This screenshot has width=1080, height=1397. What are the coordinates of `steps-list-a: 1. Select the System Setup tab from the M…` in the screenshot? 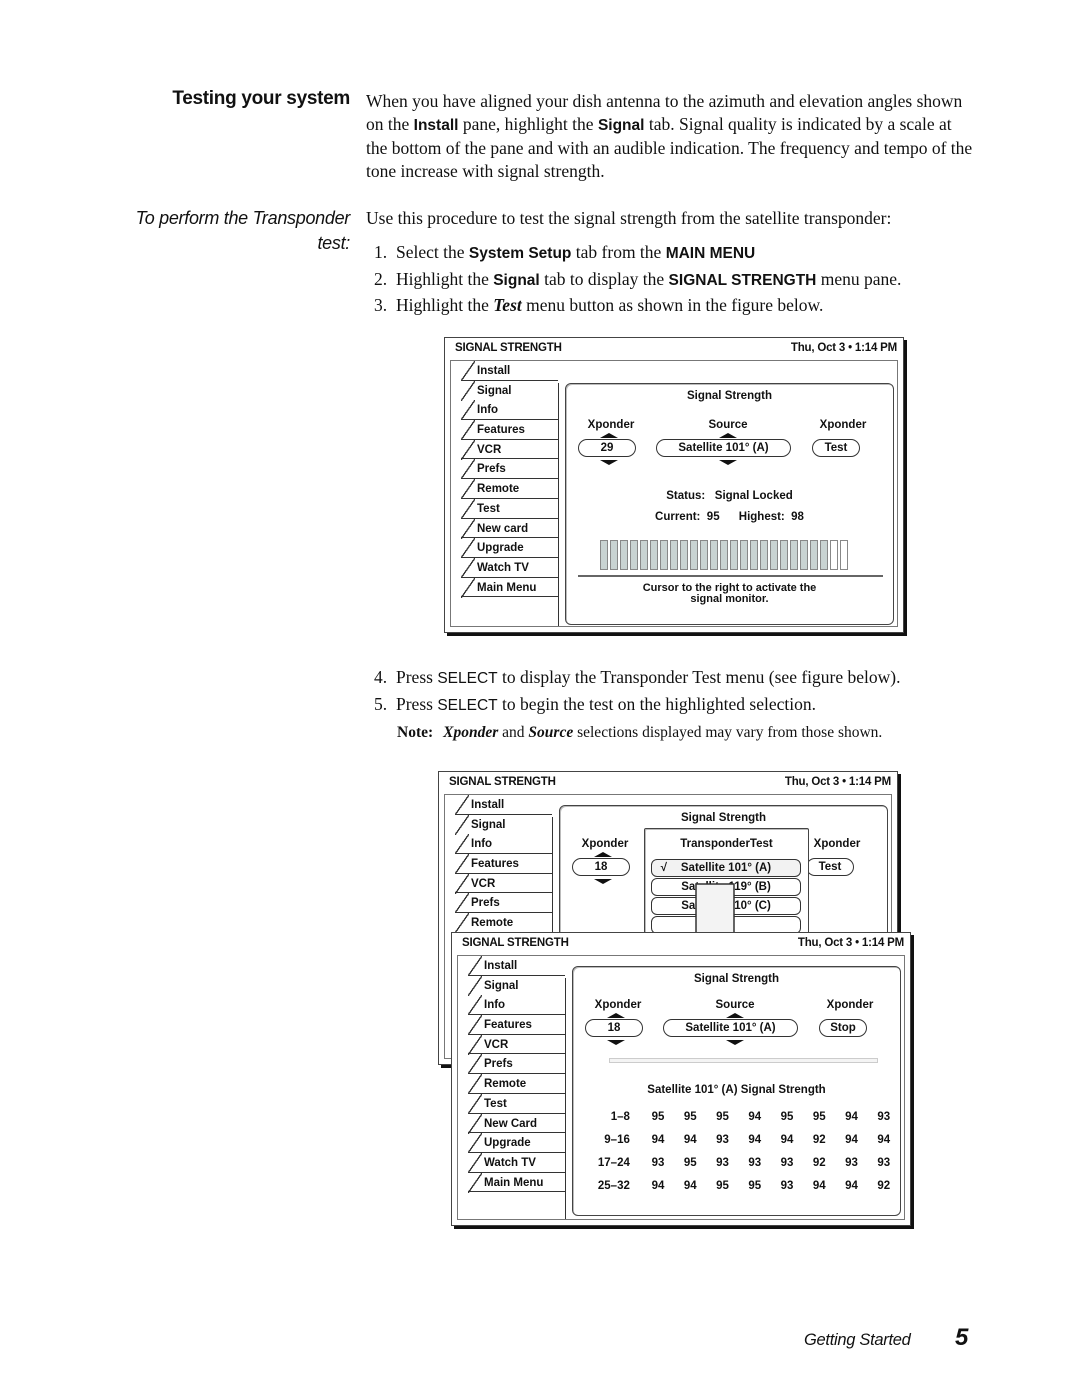 It's located at (637, 279).